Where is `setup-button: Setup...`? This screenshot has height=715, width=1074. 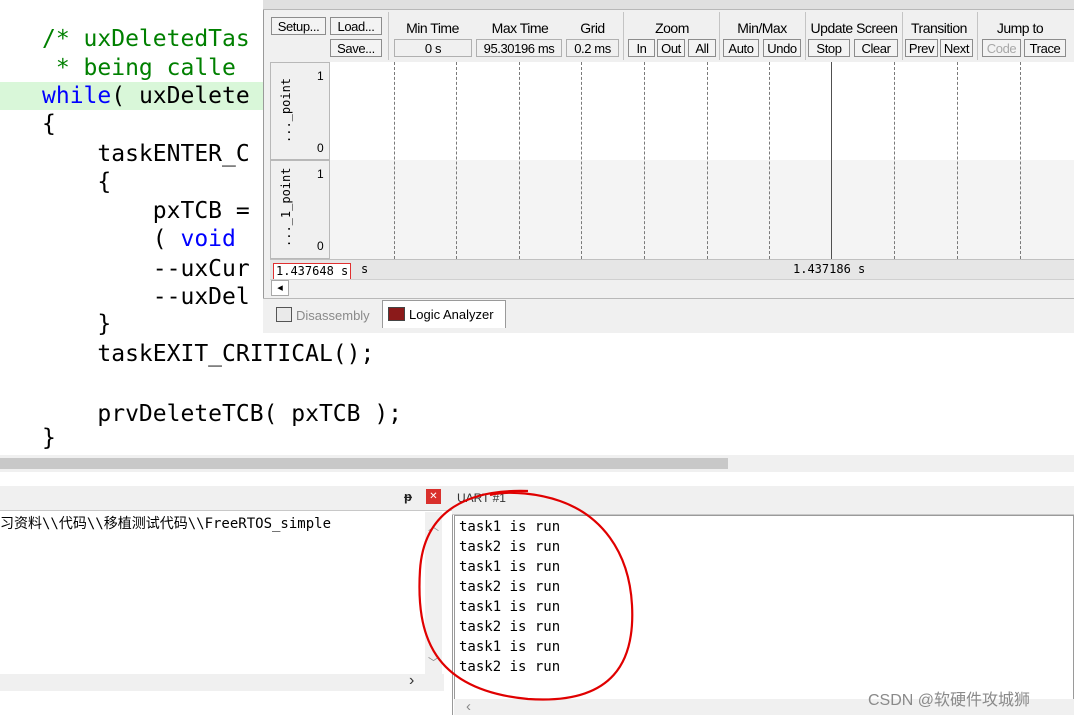
setup-button: Setup... is located at coordinates (298, 26).